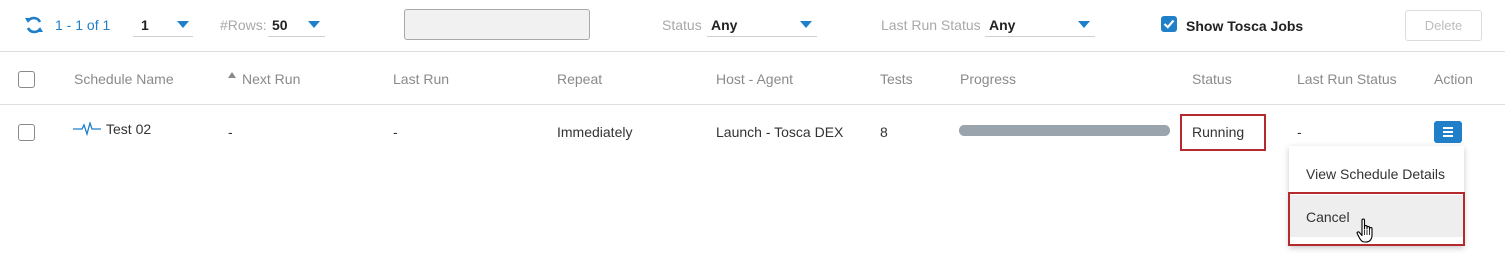 Image resolution: width=1505 pixels, height=261 pixels. What do you see at coordinates (124, 79) in the screenshot?
I see `column-header-schedule-name: Schedule Name` at bounding box center [124, 79].